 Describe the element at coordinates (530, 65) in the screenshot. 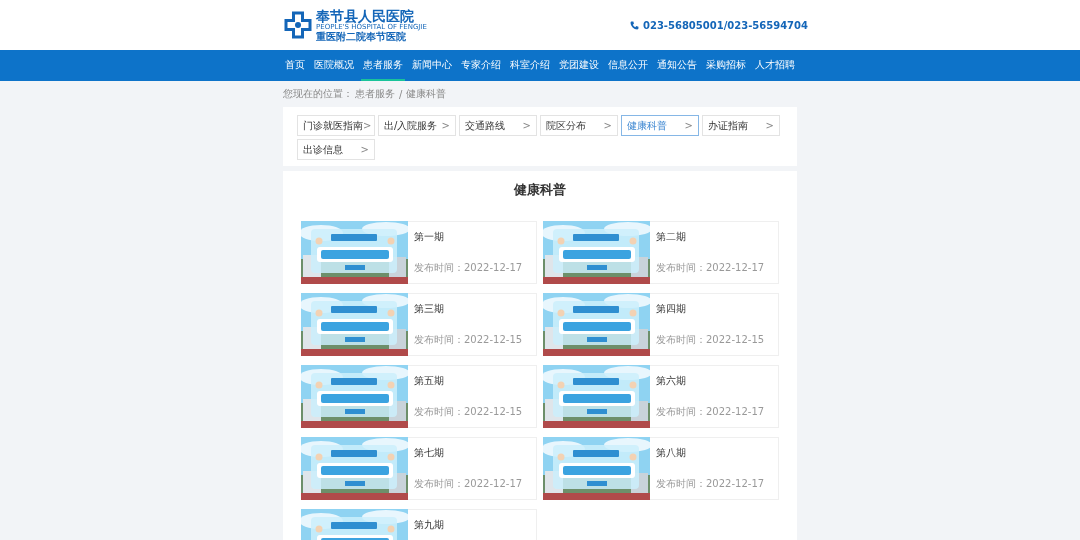

I see `nav-item: 科室介绍` at that location.